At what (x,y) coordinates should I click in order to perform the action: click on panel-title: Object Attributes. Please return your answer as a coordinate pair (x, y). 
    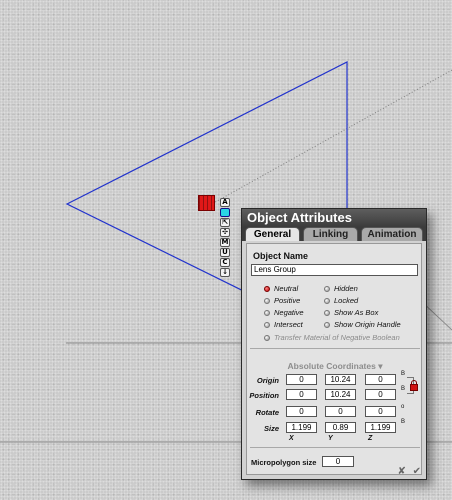
    Looking at the image, I should click on (334, 218).